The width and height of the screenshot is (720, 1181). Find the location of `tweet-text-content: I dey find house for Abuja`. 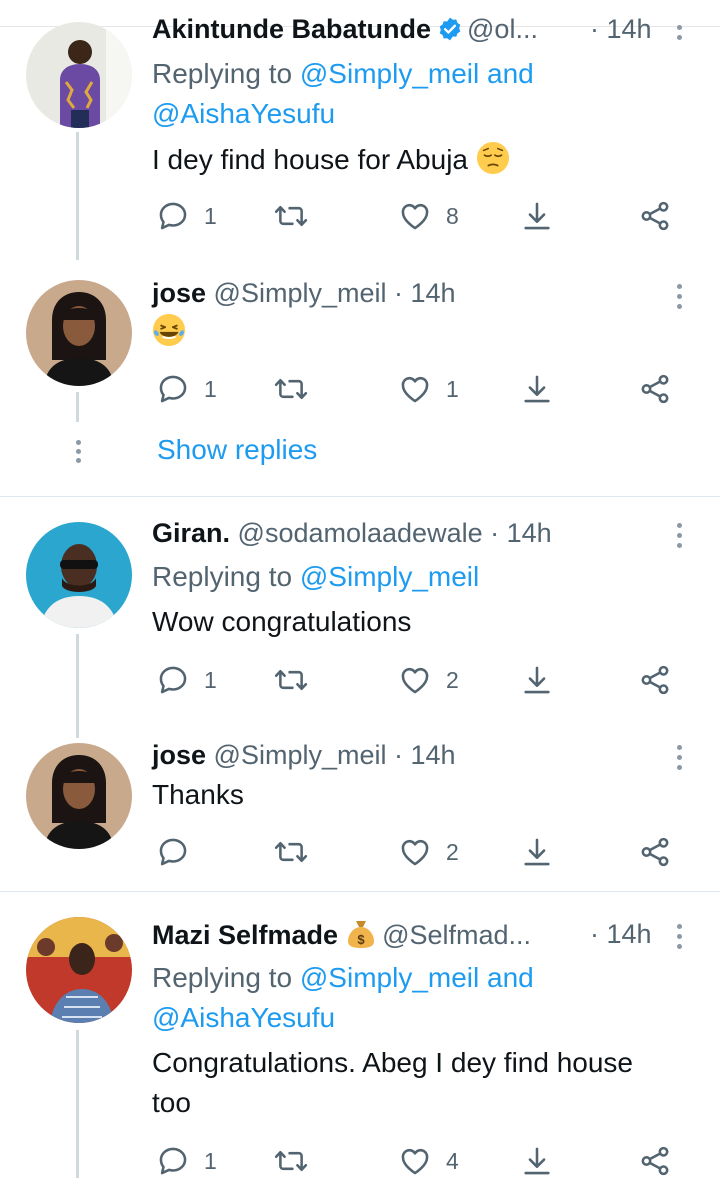

tweet-text-content: I dey find house for Abuja is located at coordinates (310, 159).